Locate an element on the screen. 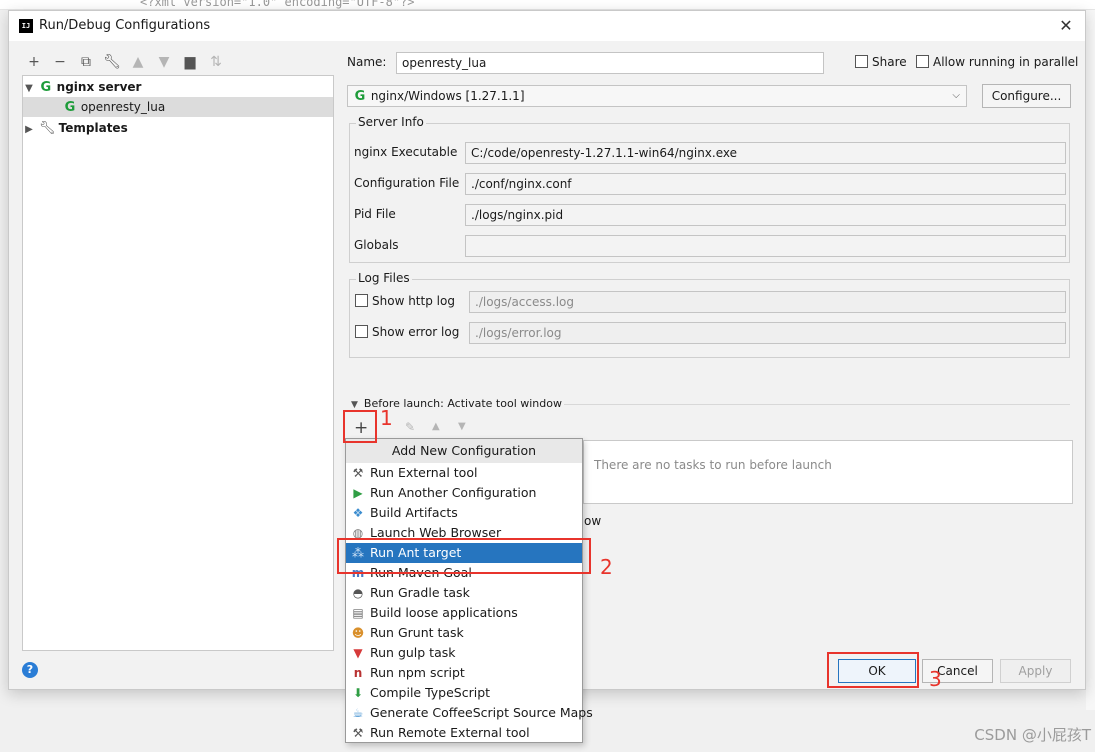 This screenshot has height=752, width=1095. share-checkbox: Share is located at coordinates (881, 62).